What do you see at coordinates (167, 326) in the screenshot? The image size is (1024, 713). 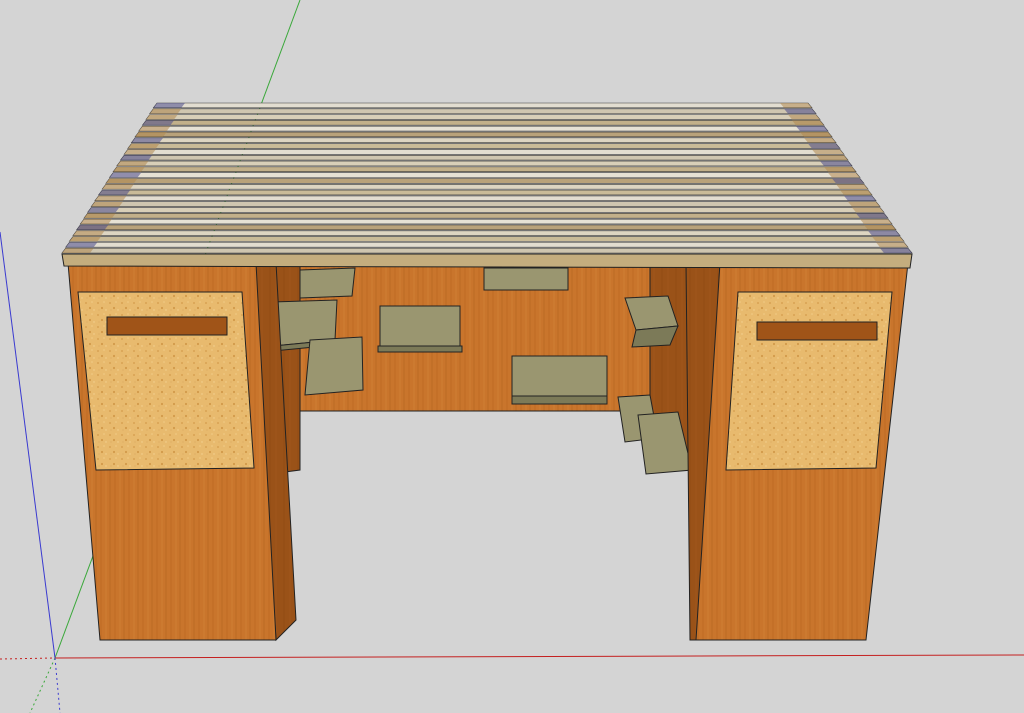 I see `left-drawer-handle` at bounding box center [167, 326].